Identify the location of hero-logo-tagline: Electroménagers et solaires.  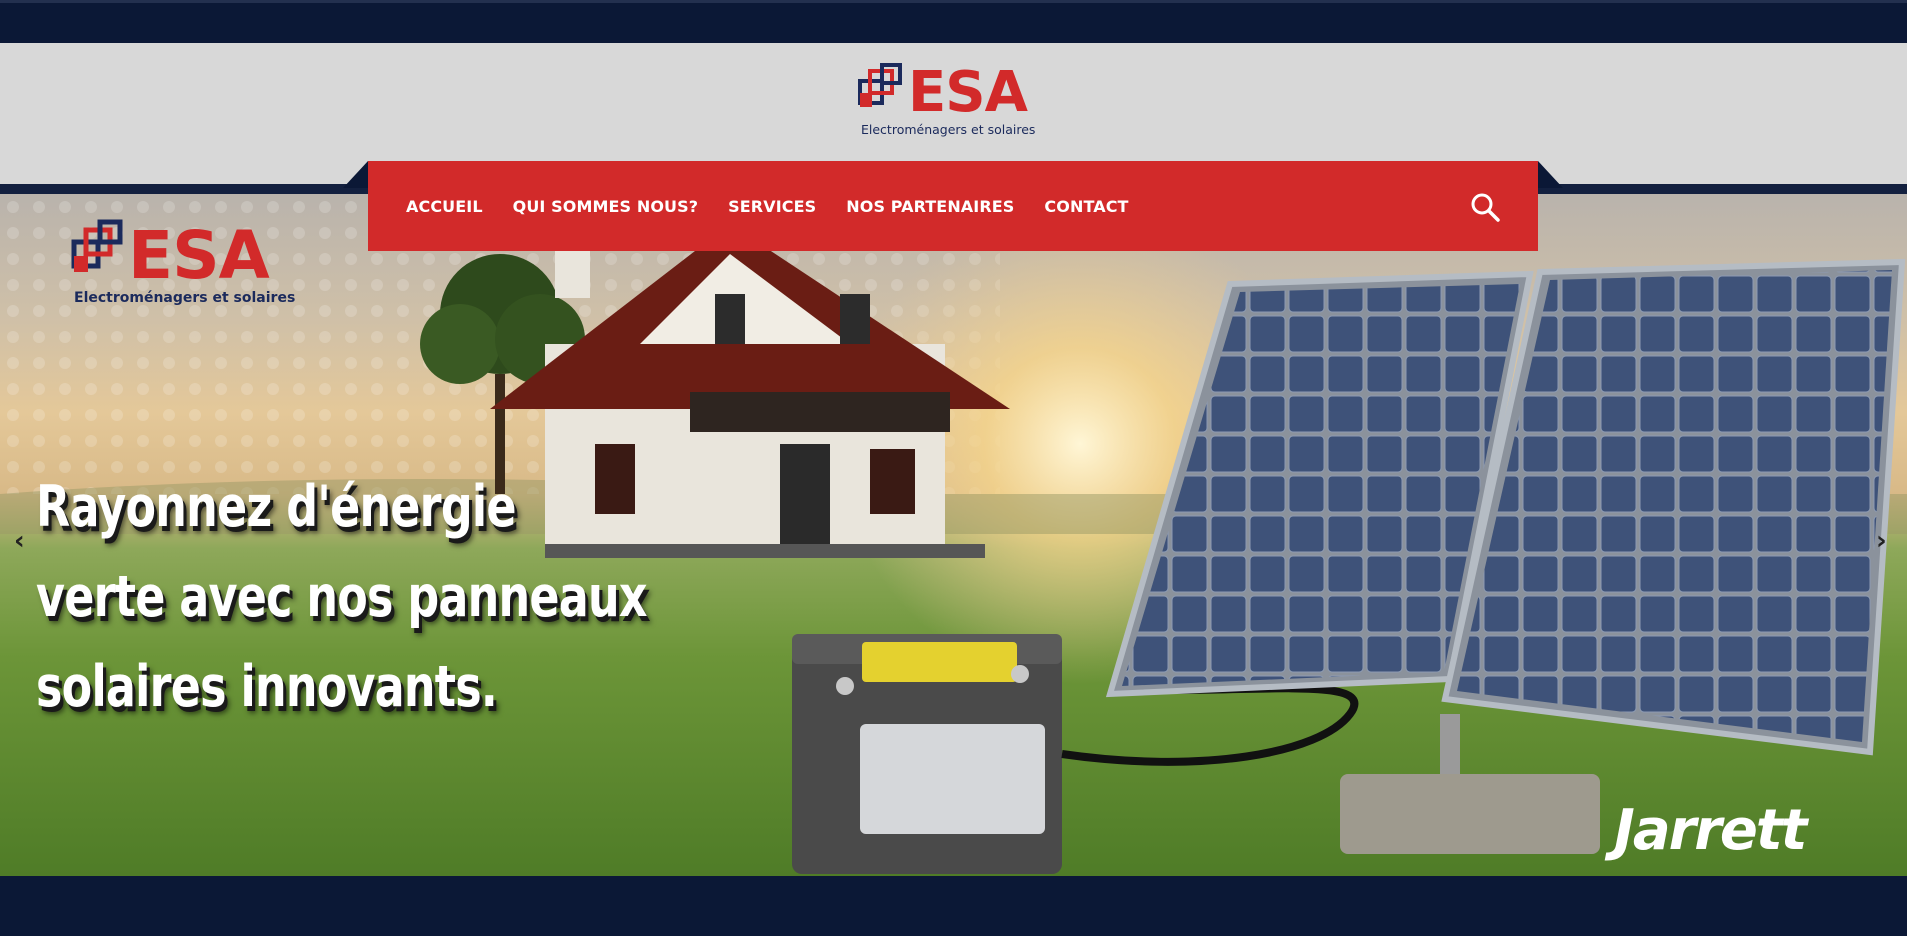
(184, 298).